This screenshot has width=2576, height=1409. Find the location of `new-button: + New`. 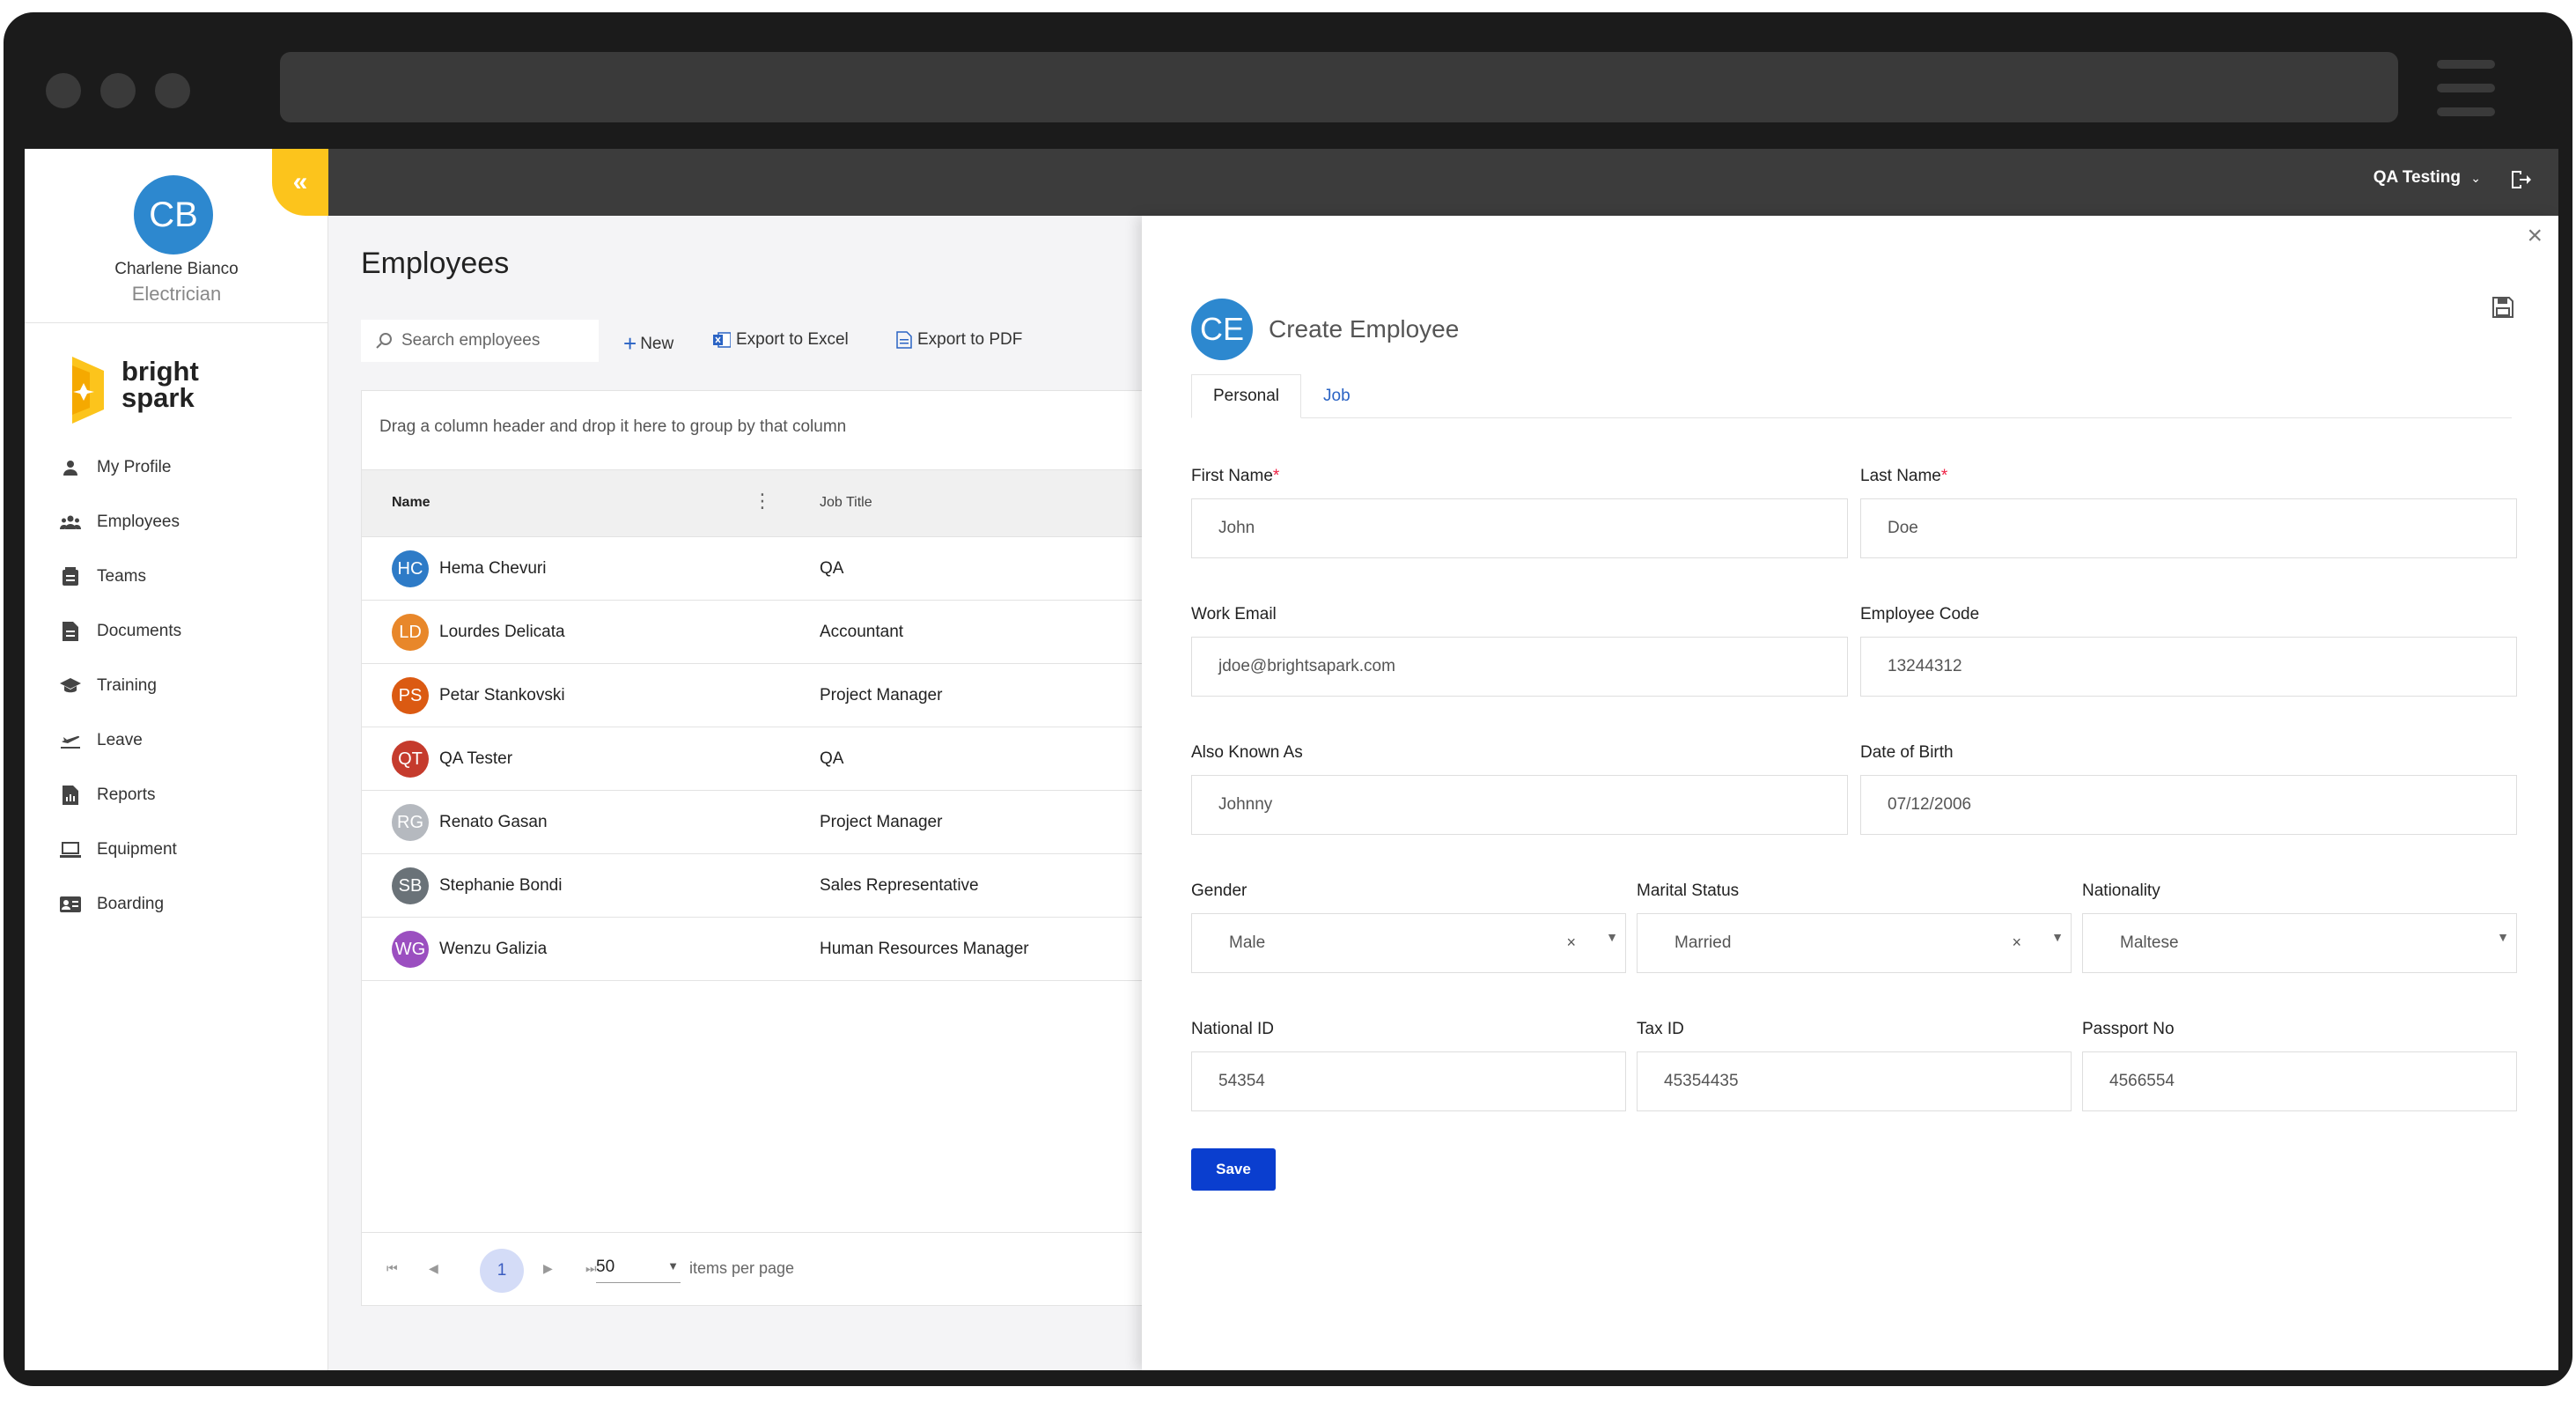

new-button: + New is located at coordinates (648, 344).